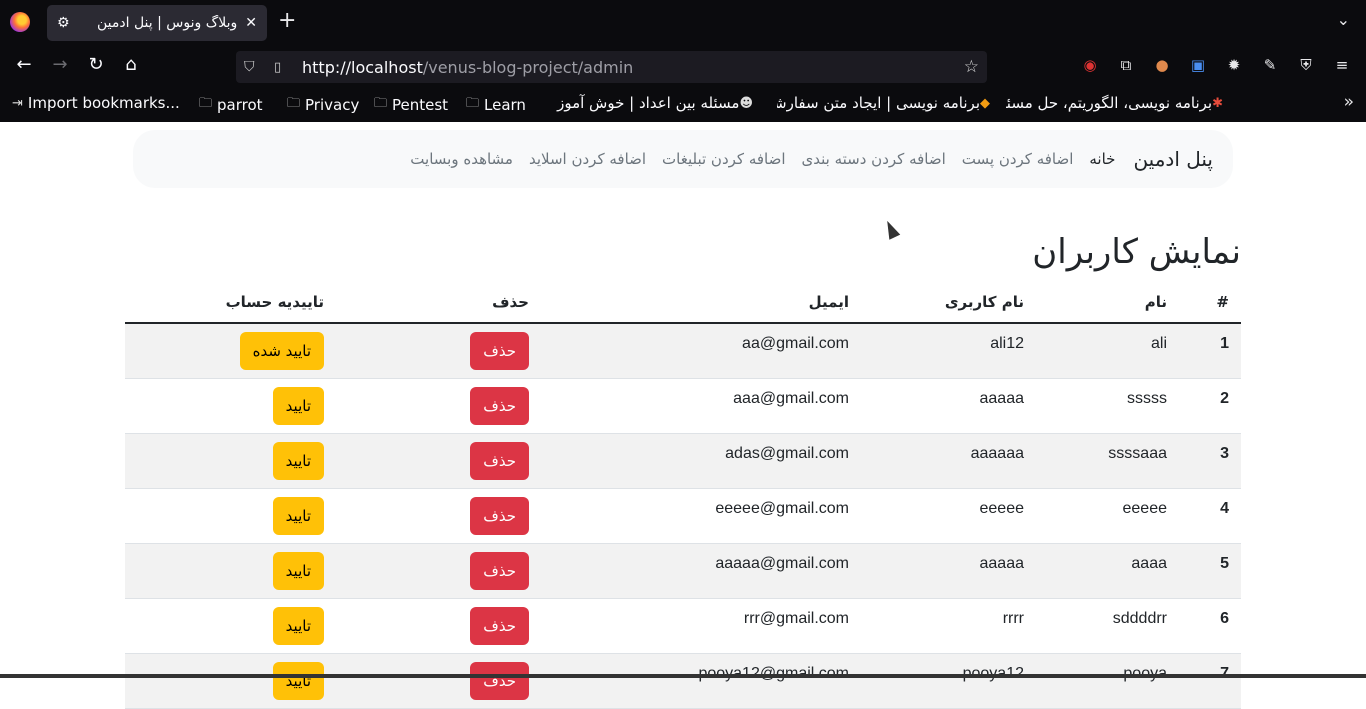  What do you see at coordinates (96, 64) in the screenshot?
I see `reload-icon: ↻` at bounding box center [96, 64].